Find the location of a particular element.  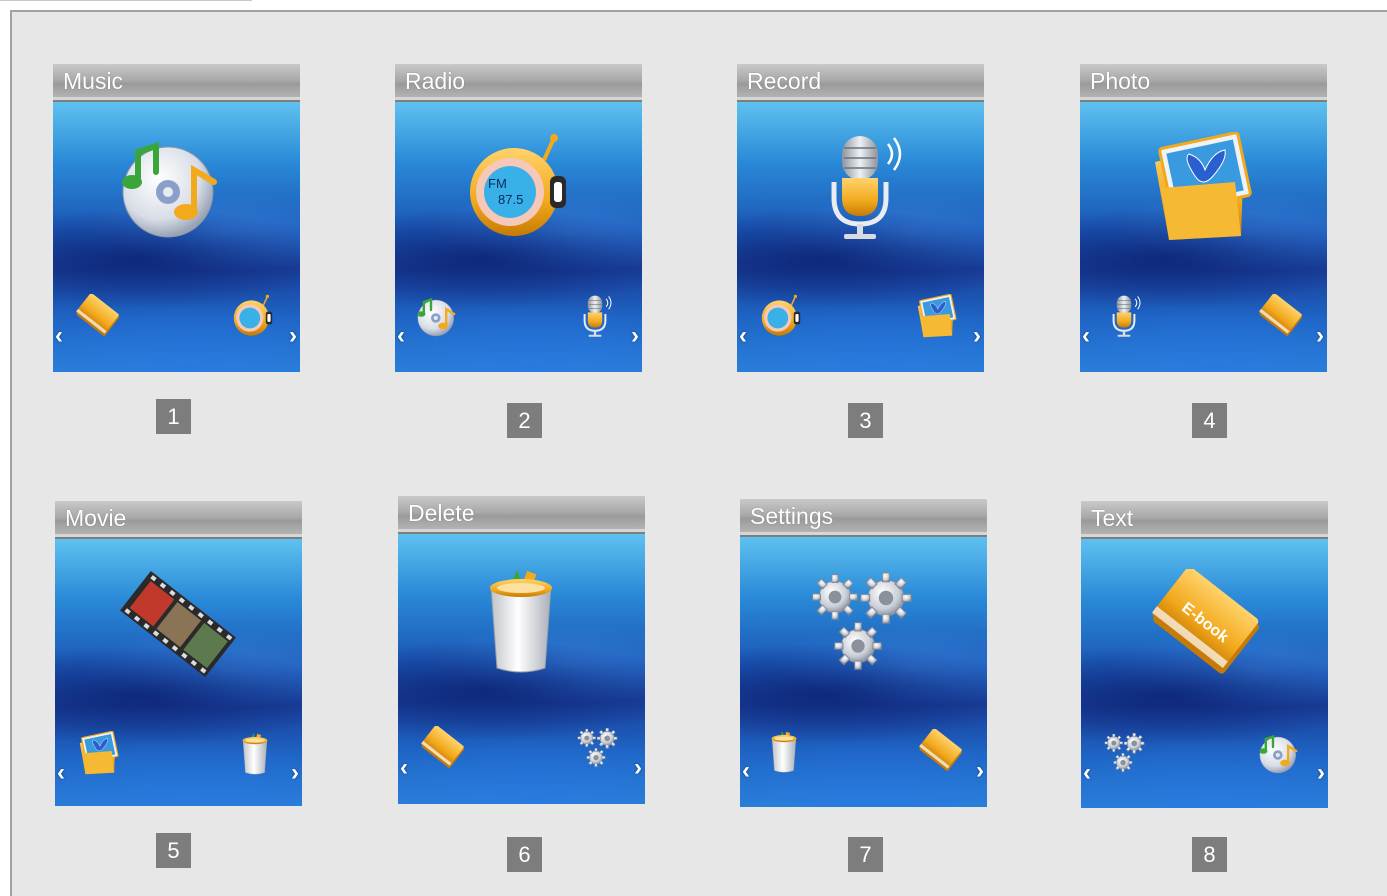

title-bar: Music is located at coordinates (176, 83).